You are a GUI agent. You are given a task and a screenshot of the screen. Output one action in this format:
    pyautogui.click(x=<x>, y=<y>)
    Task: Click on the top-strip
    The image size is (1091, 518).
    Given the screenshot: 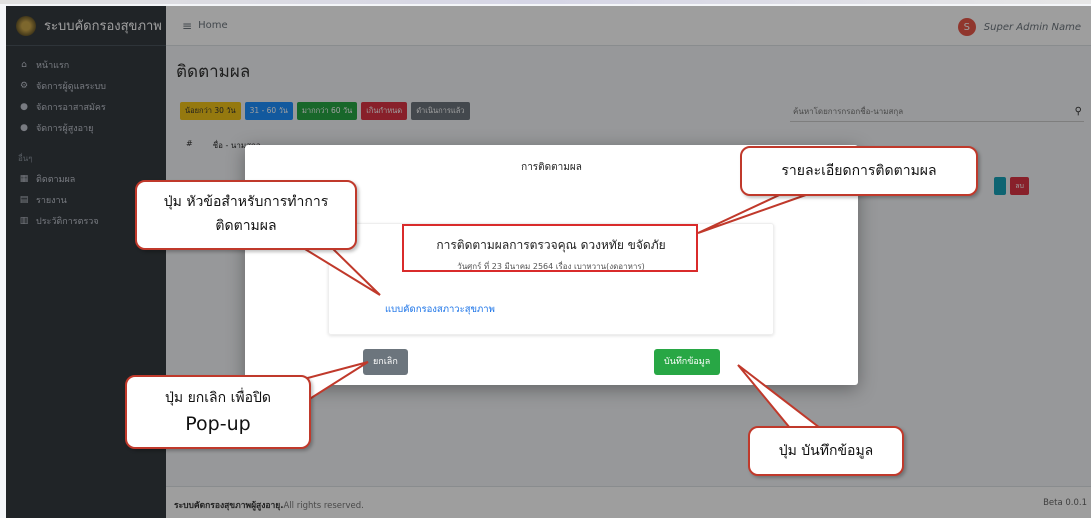 What is the action you would take?
    pyautogui.click(x=545, y=2)
    